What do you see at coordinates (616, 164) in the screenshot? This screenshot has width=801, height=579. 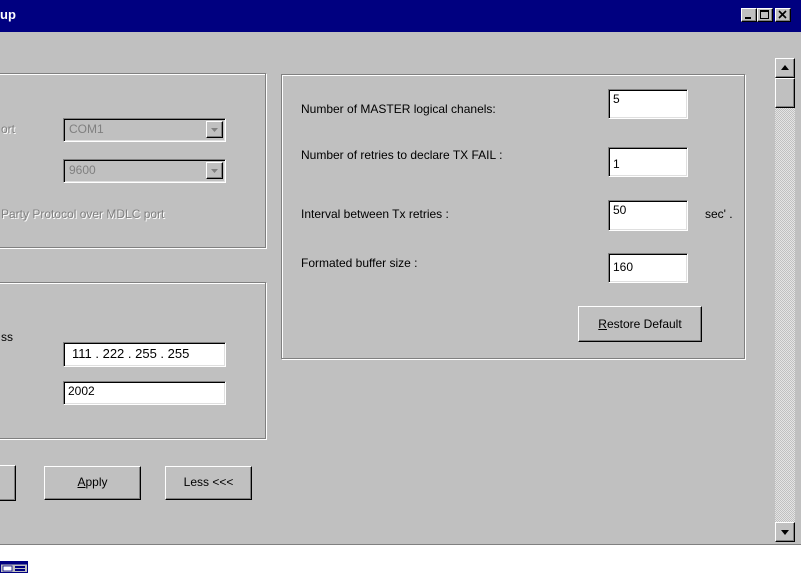 I see `retries-value: 1` at bounding box center [616, 164].